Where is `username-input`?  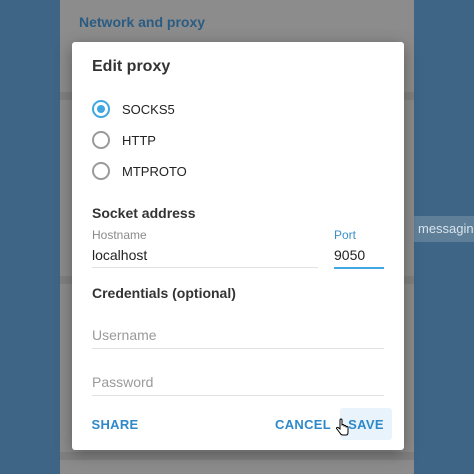 username-input is located at coordinates (238, 337).